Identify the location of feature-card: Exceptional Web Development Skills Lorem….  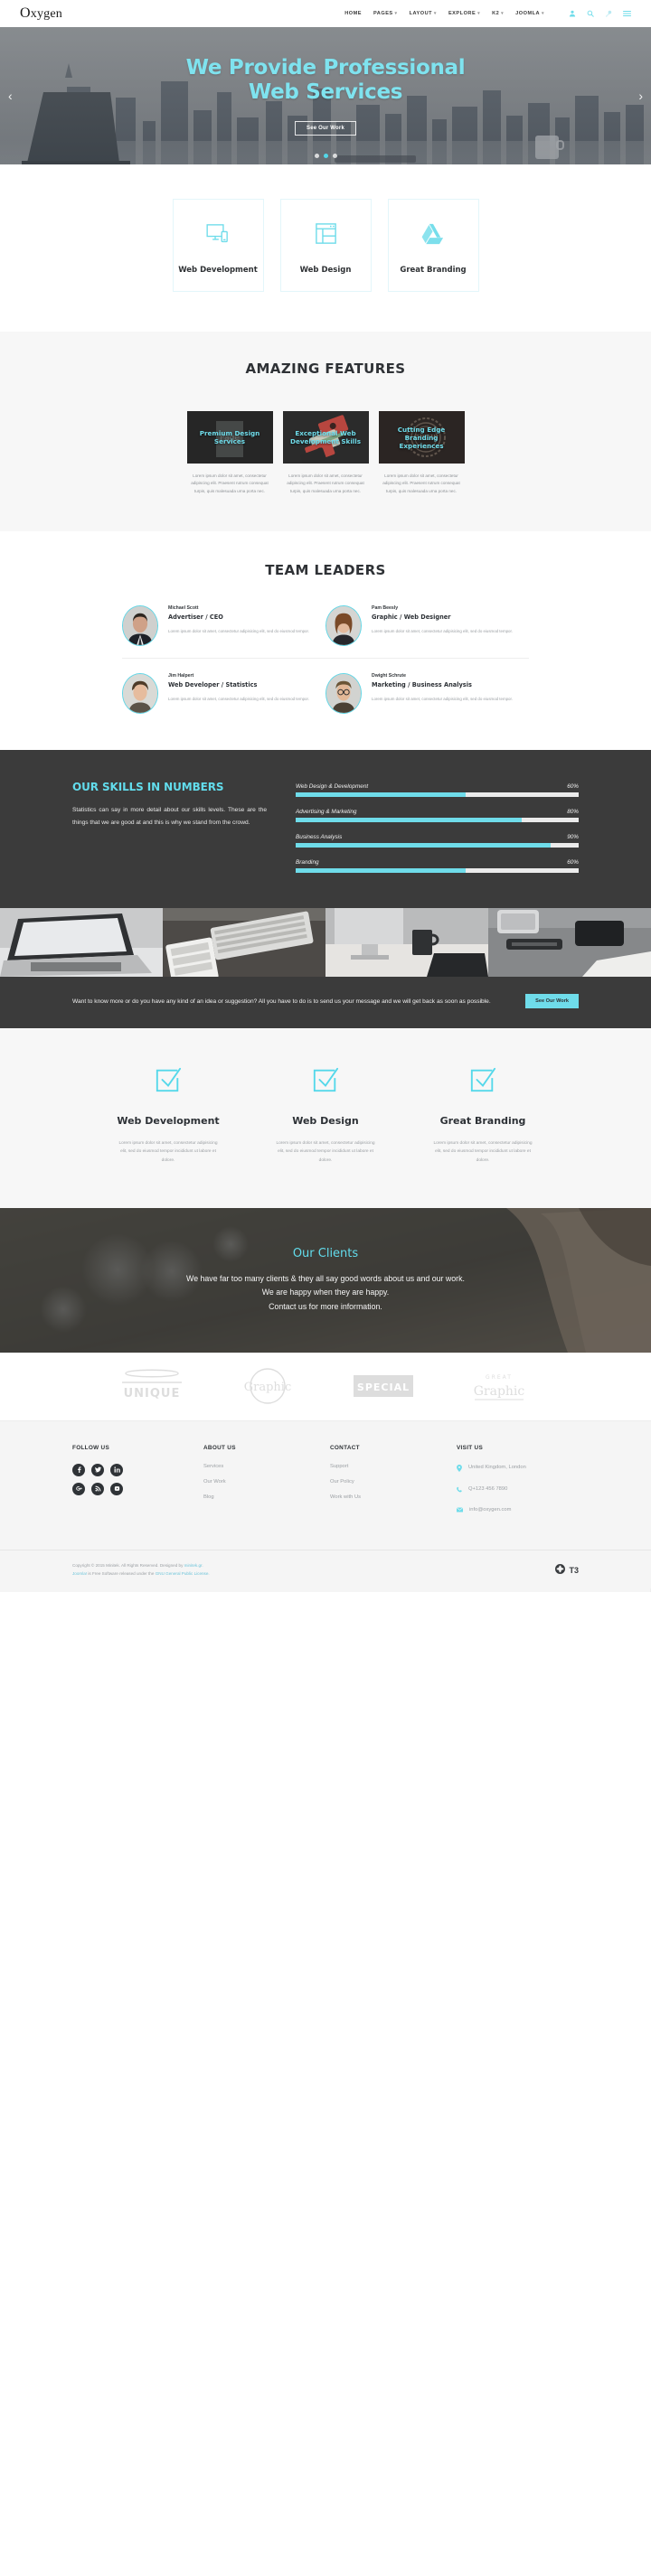
(326, 453).